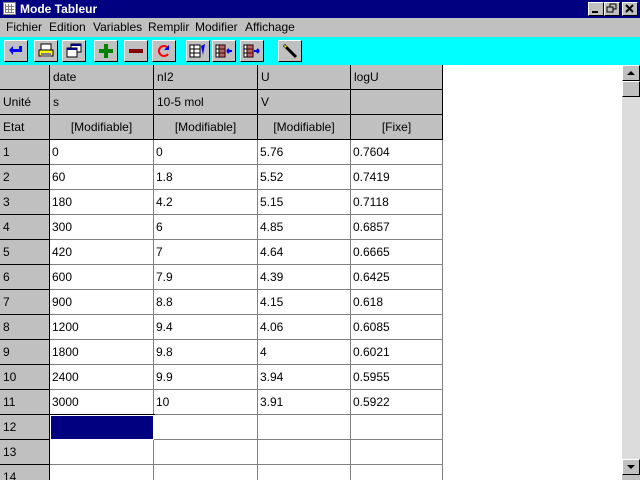 The height and width of the screenshot is (480, 640). What do you see at coordinates (206, 352) in the screenshot?
I see `cell-nI2: 9.8` at bounding box center [206, 352].